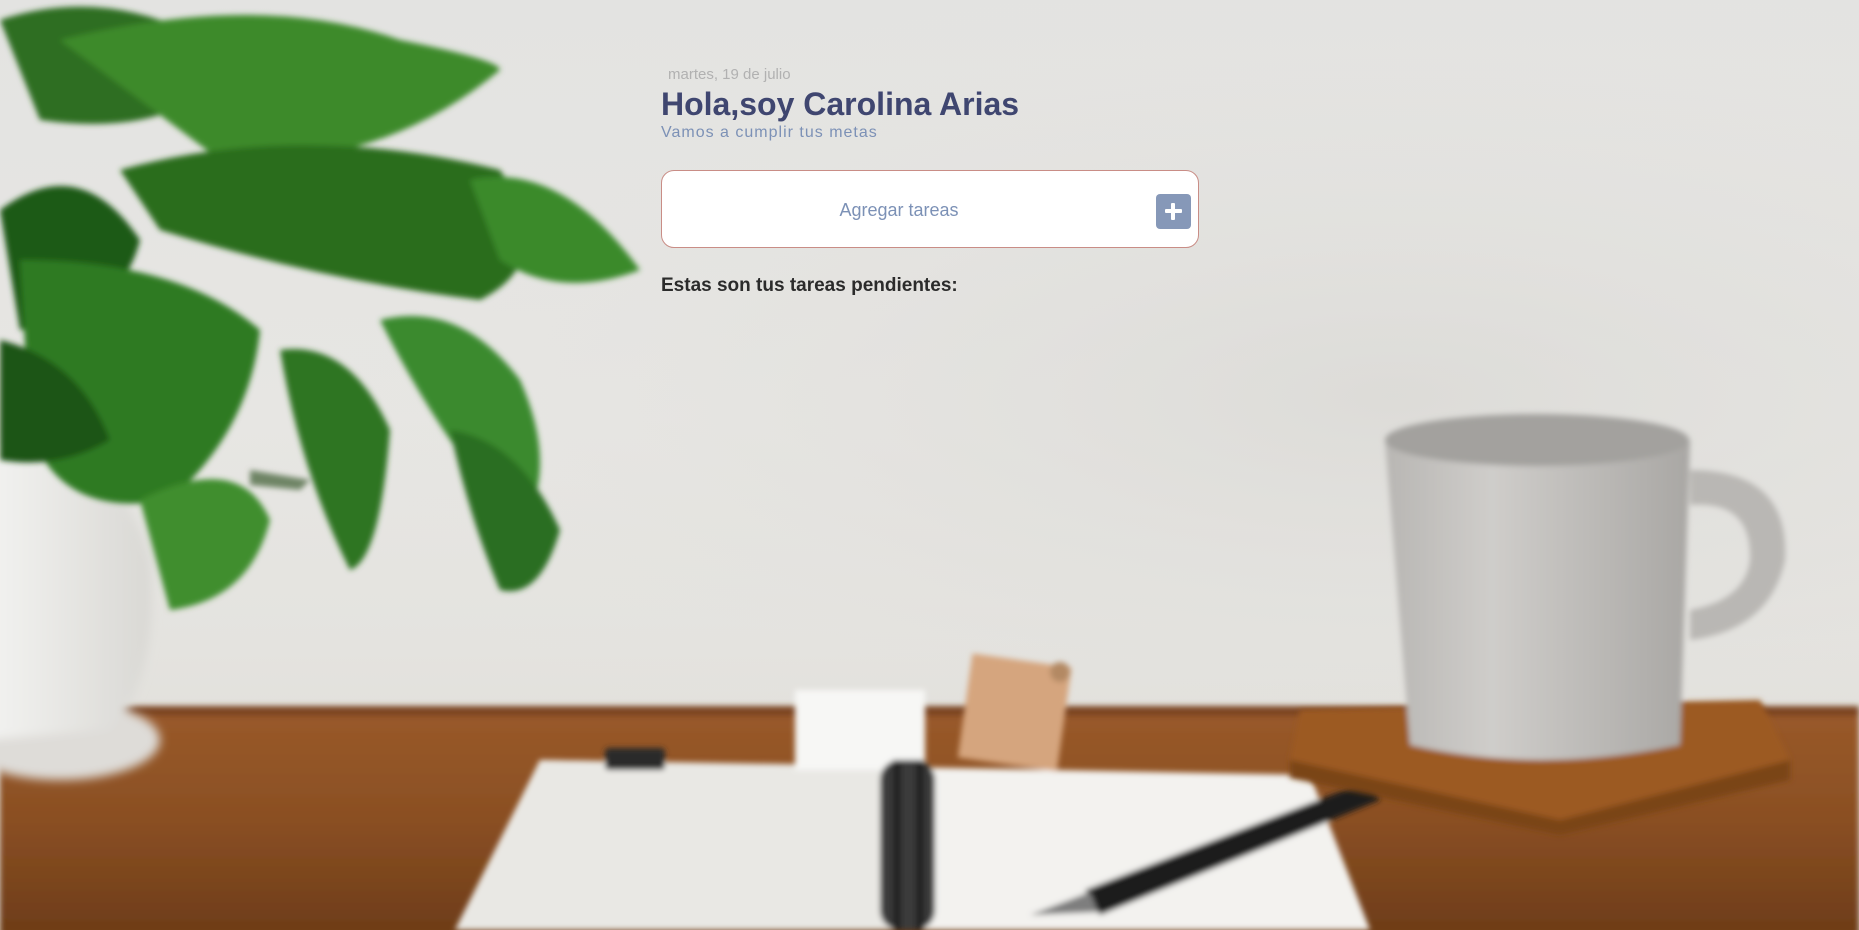 Image resolution: width=1859 pixels, height=930 pixels. What do you see at coordinates (769, 132) in the screenshot?
I see `subtitle: Vamos a cumplir tus metas` at bounding box center [769, 132].